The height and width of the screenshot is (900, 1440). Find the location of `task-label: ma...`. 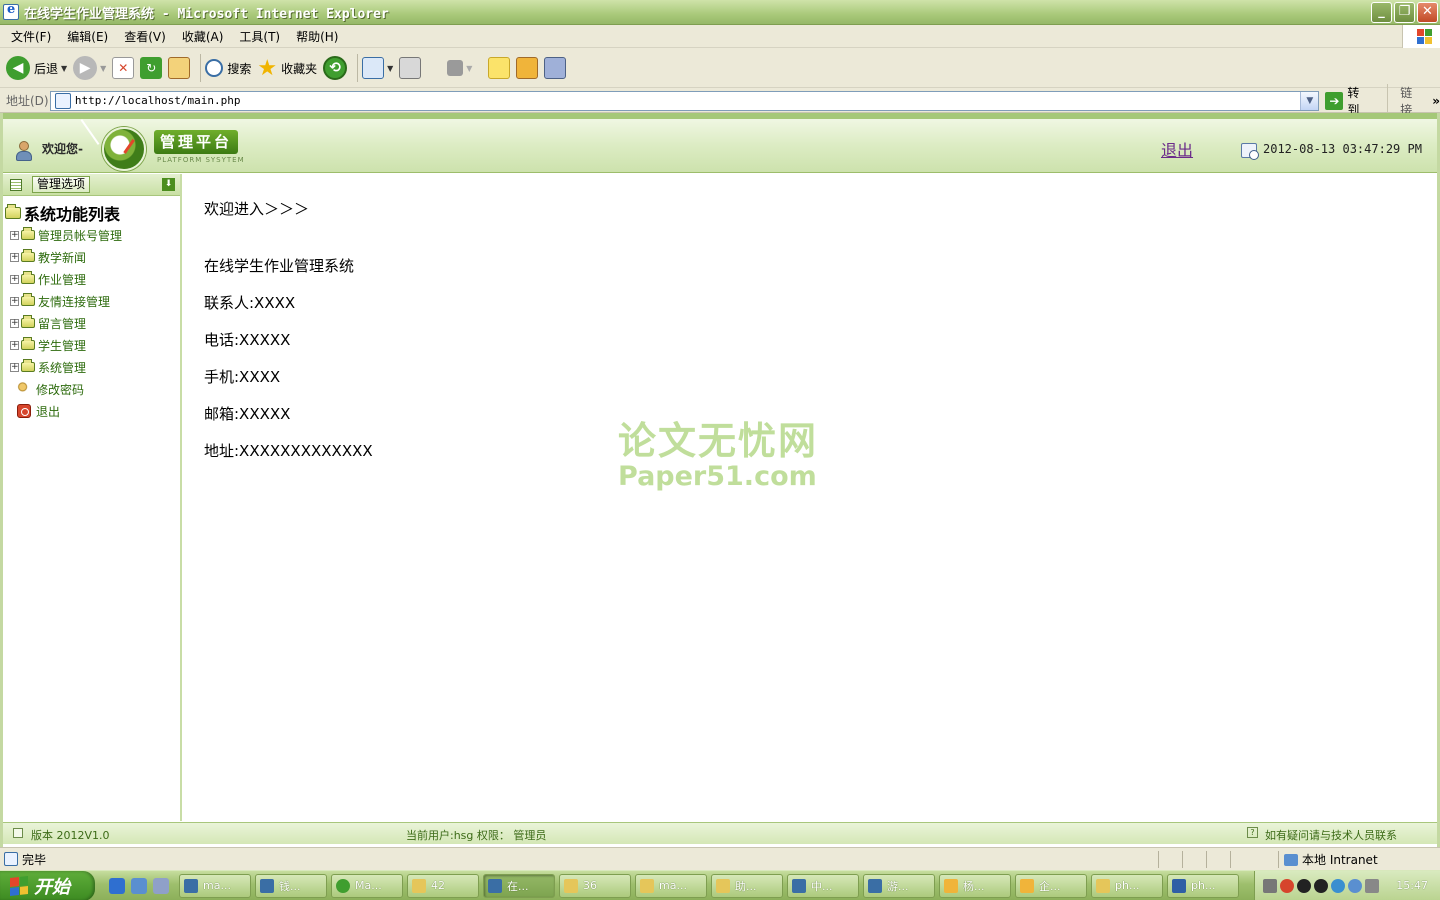

task-label: ma... is located at coordinates (673, 885).